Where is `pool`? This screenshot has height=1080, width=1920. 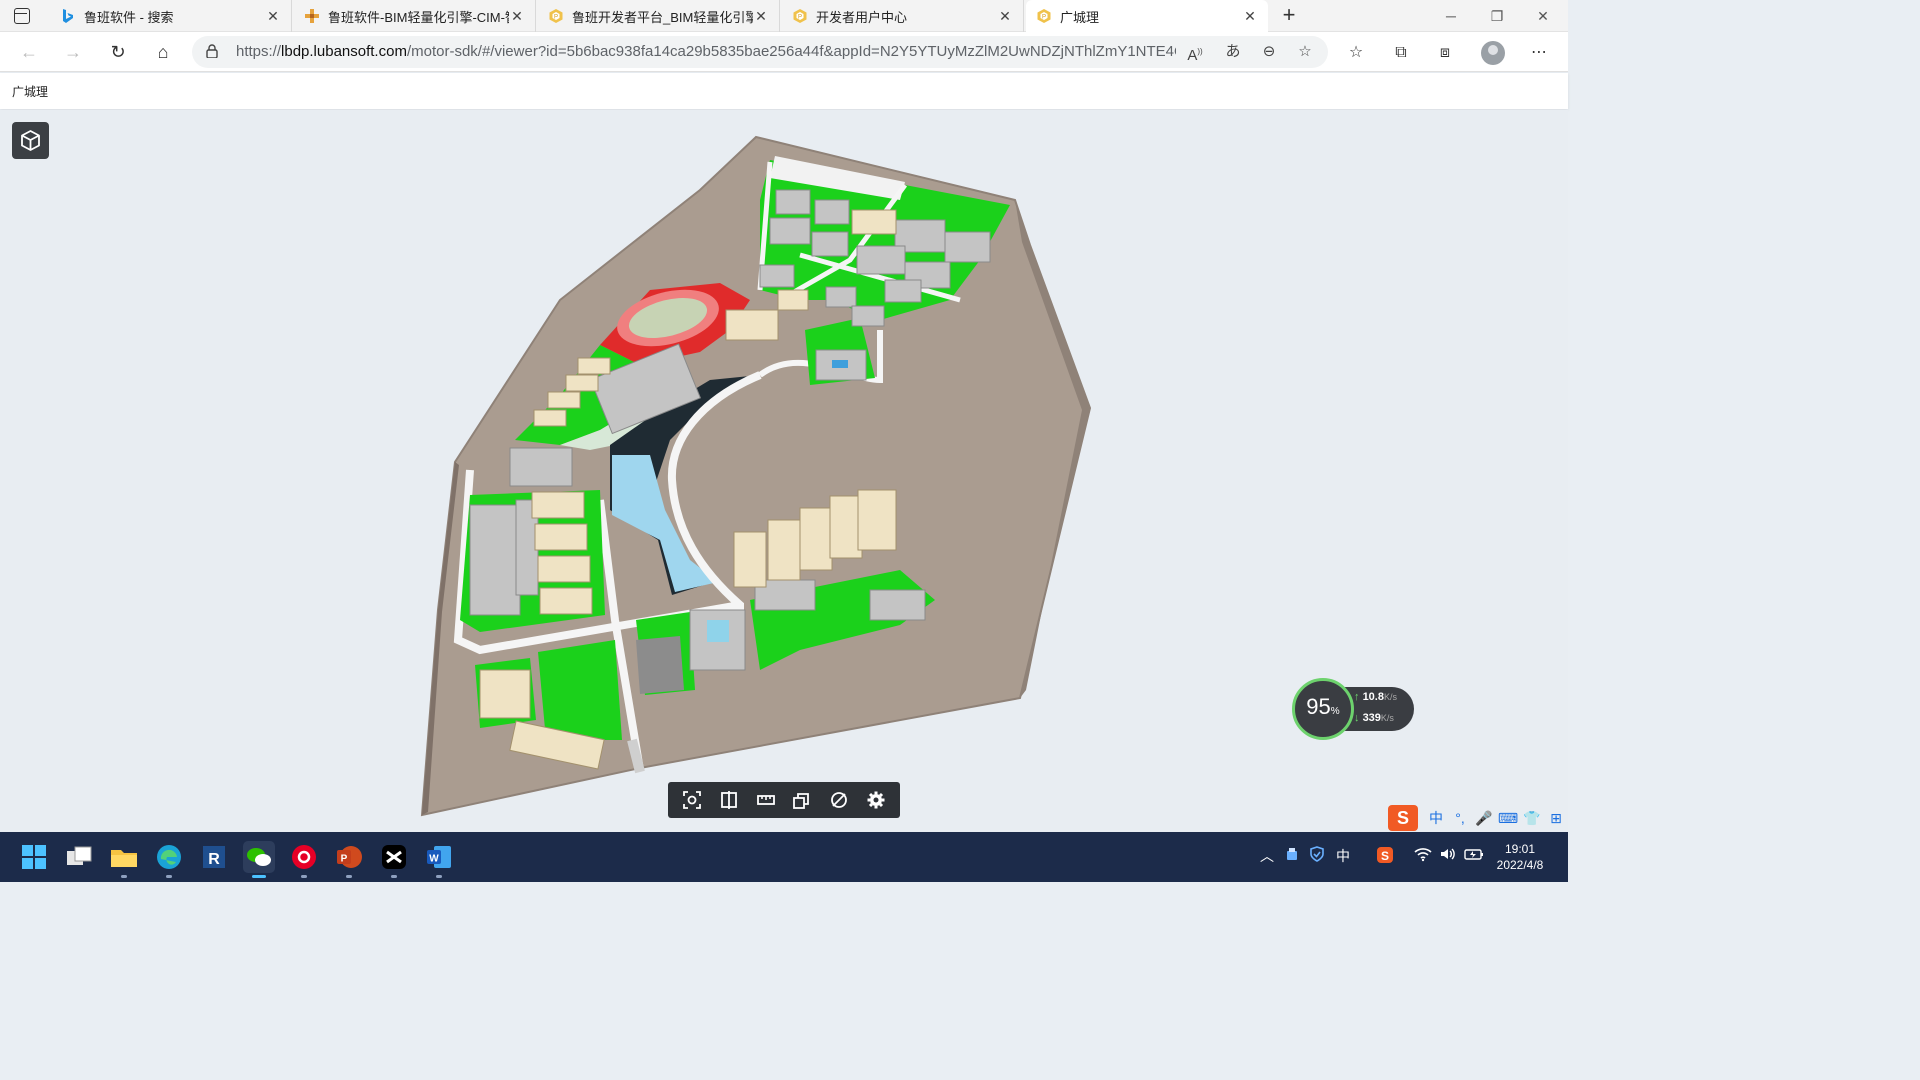 pool is located at coordinates (840, 364).